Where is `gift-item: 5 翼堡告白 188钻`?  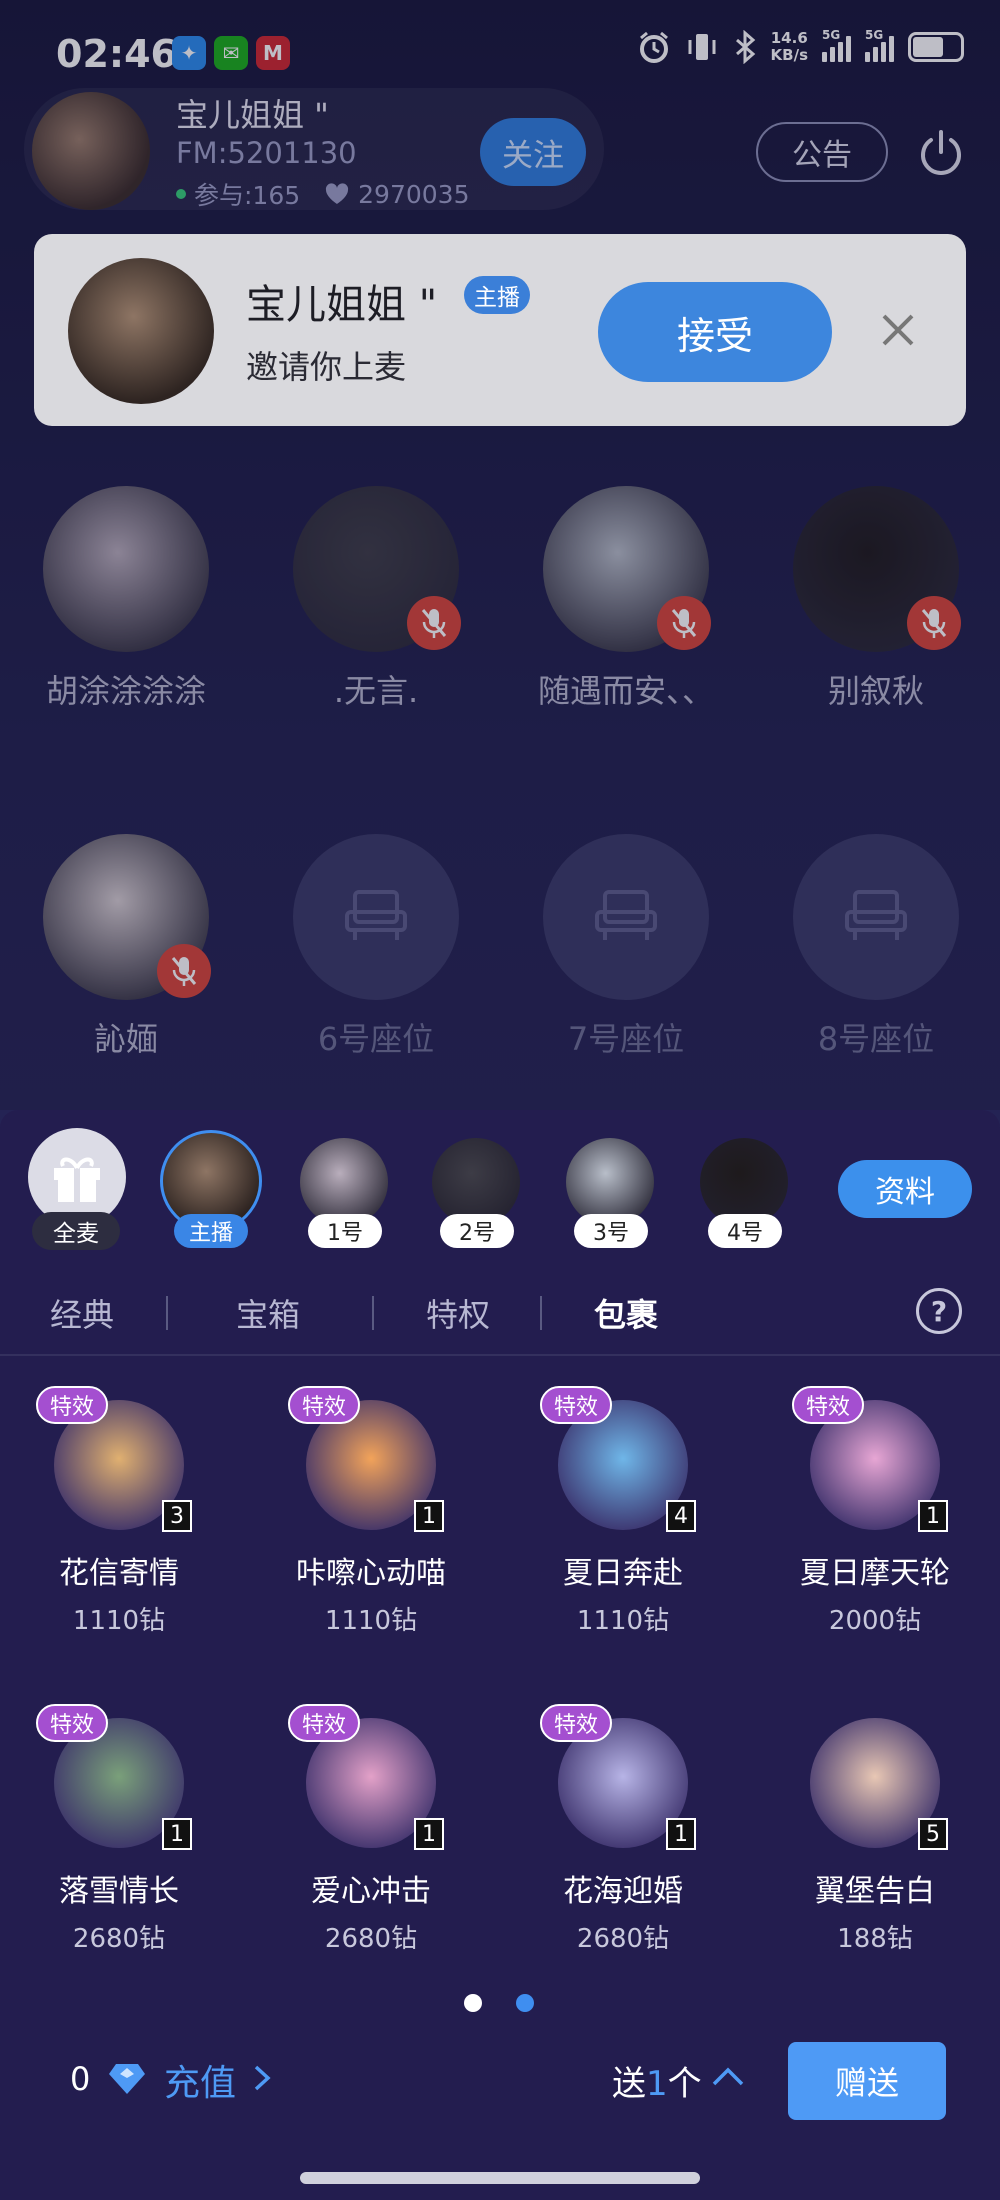 gift-item: 5 翼堡告白 188钻 is located at coordinates (875, 1836).